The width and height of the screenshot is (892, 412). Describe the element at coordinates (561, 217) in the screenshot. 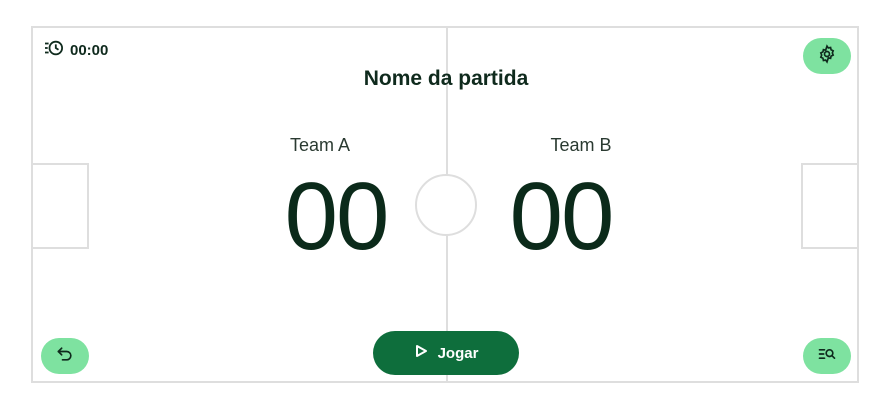

I see `team-b-score: 00` at that location.